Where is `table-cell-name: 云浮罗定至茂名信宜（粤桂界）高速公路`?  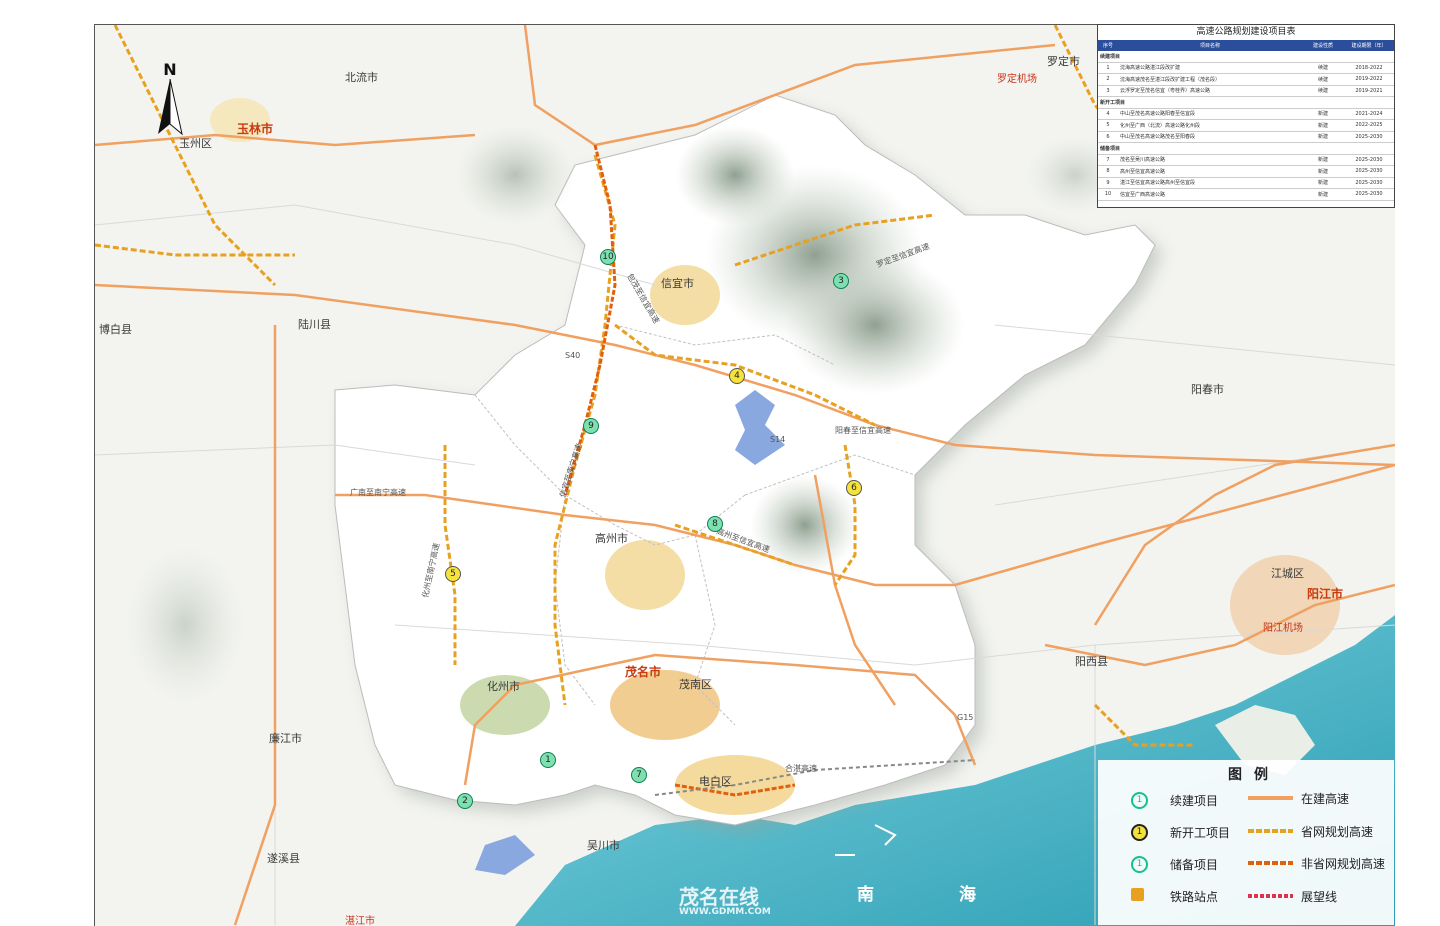
table-cell-name: 云浮罗定至茂名信宜（粤桂界）高速公路 is located at coordinates (1210, 91).